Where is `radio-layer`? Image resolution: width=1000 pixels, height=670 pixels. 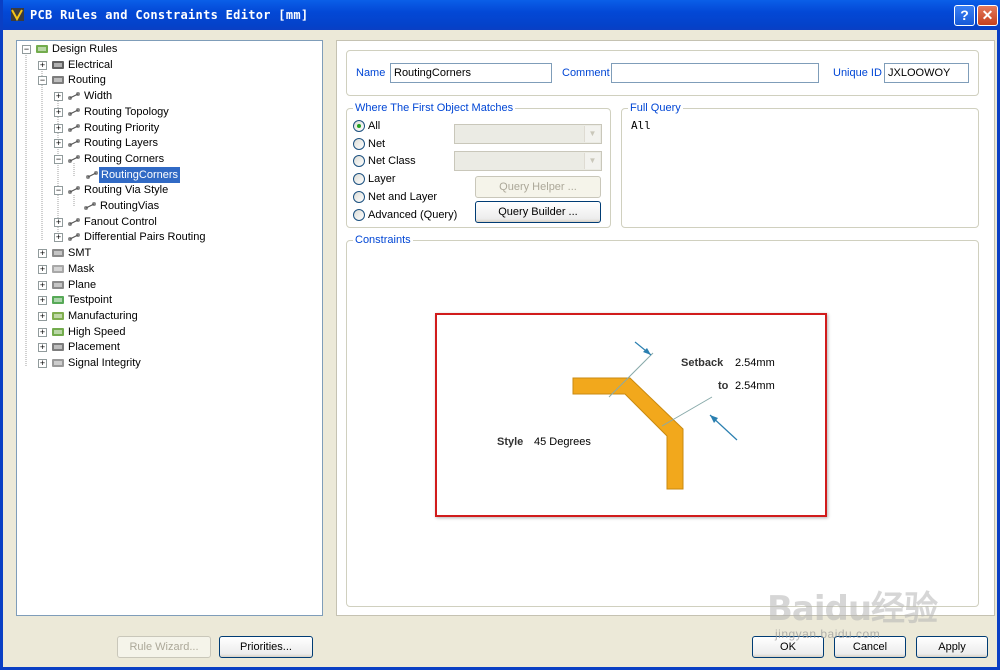
radio-layer is located at coordinates (359, 179).